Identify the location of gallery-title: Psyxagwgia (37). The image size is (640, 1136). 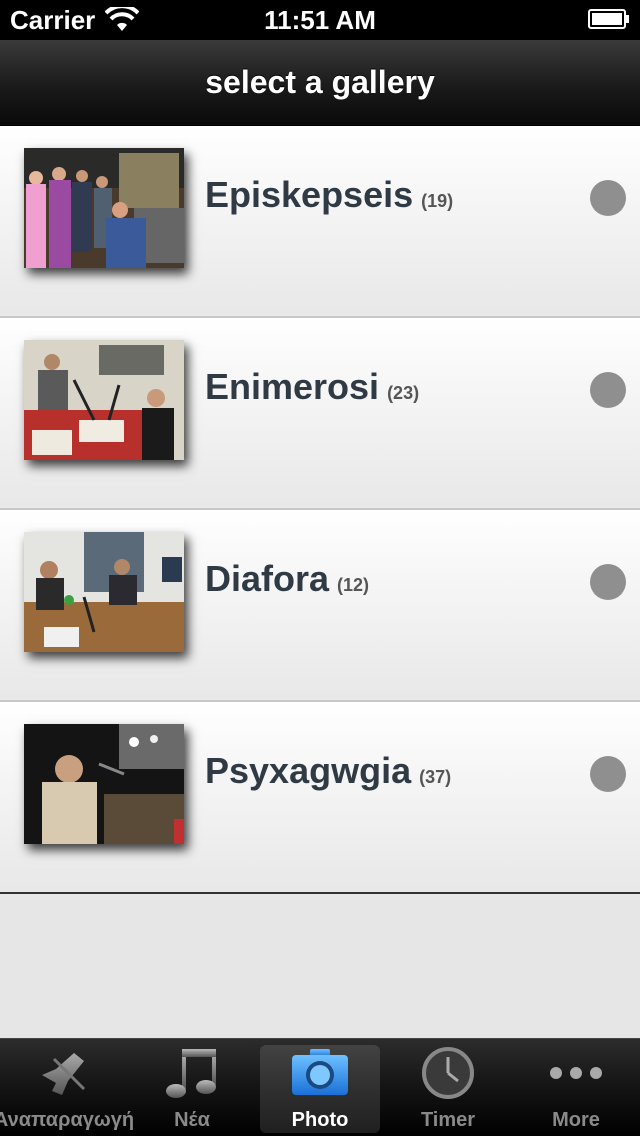
(328, 771).